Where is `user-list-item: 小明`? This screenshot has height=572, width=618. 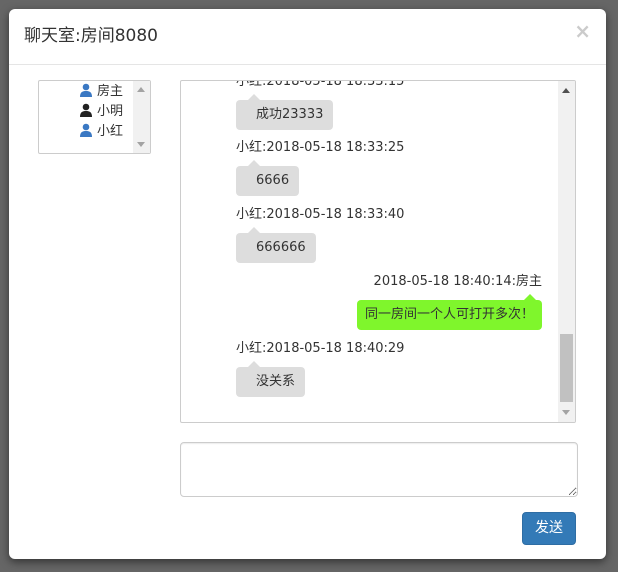
user-list-item: 小明 is located at coordinates (101, 112).